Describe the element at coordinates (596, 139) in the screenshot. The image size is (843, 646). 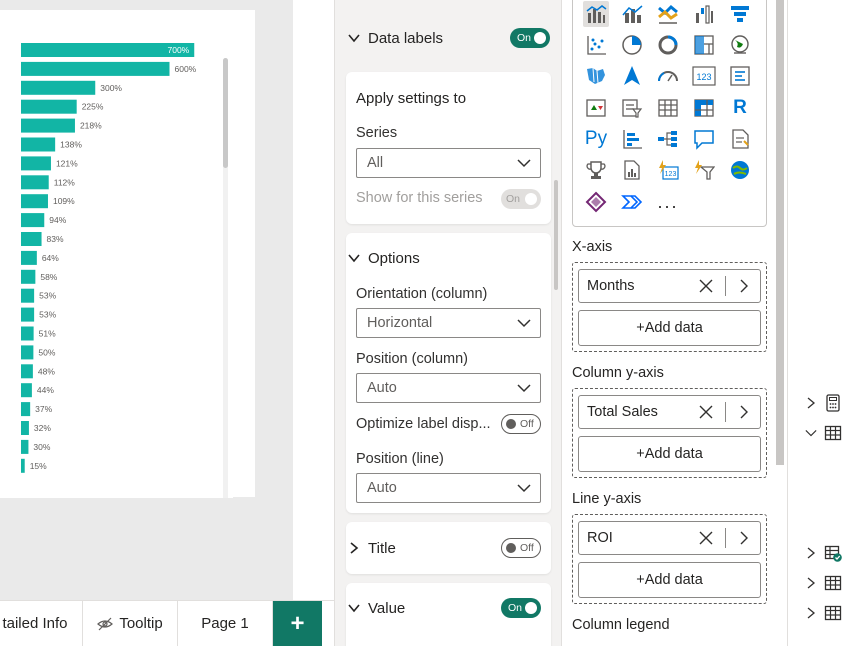
I see `python-visual-icon: Py` at that location.